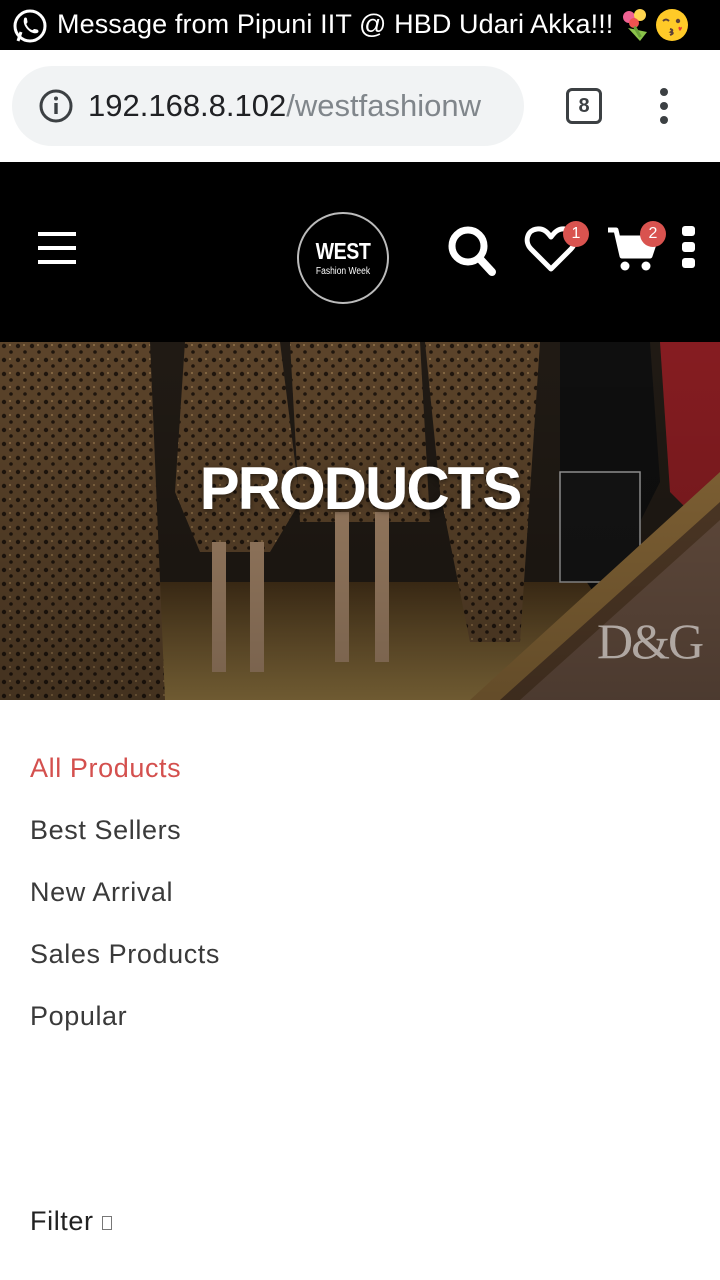 The height and width of the screenshot is (1280, 720). I want to click on search-icon, so click(472, 250).